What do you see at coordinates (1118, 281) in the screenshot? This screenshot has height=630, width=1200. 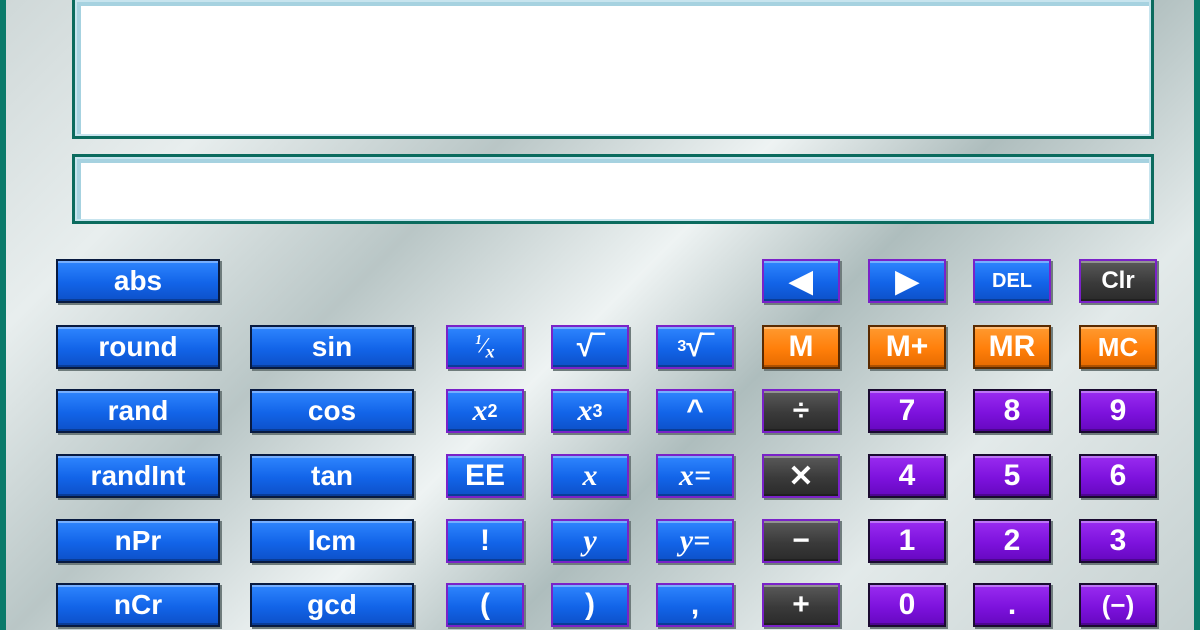 I see `clear-button: Clr` at bounding box center [1118, 281].